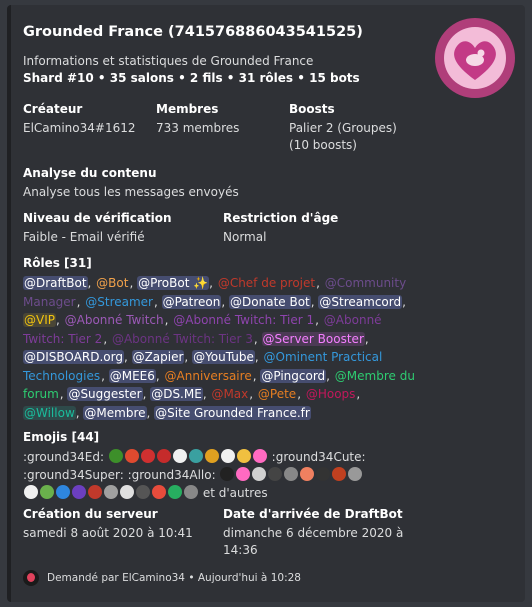 This screenshot has width=532, height=607. I want to click on requester-avatar, so click(31, 578).